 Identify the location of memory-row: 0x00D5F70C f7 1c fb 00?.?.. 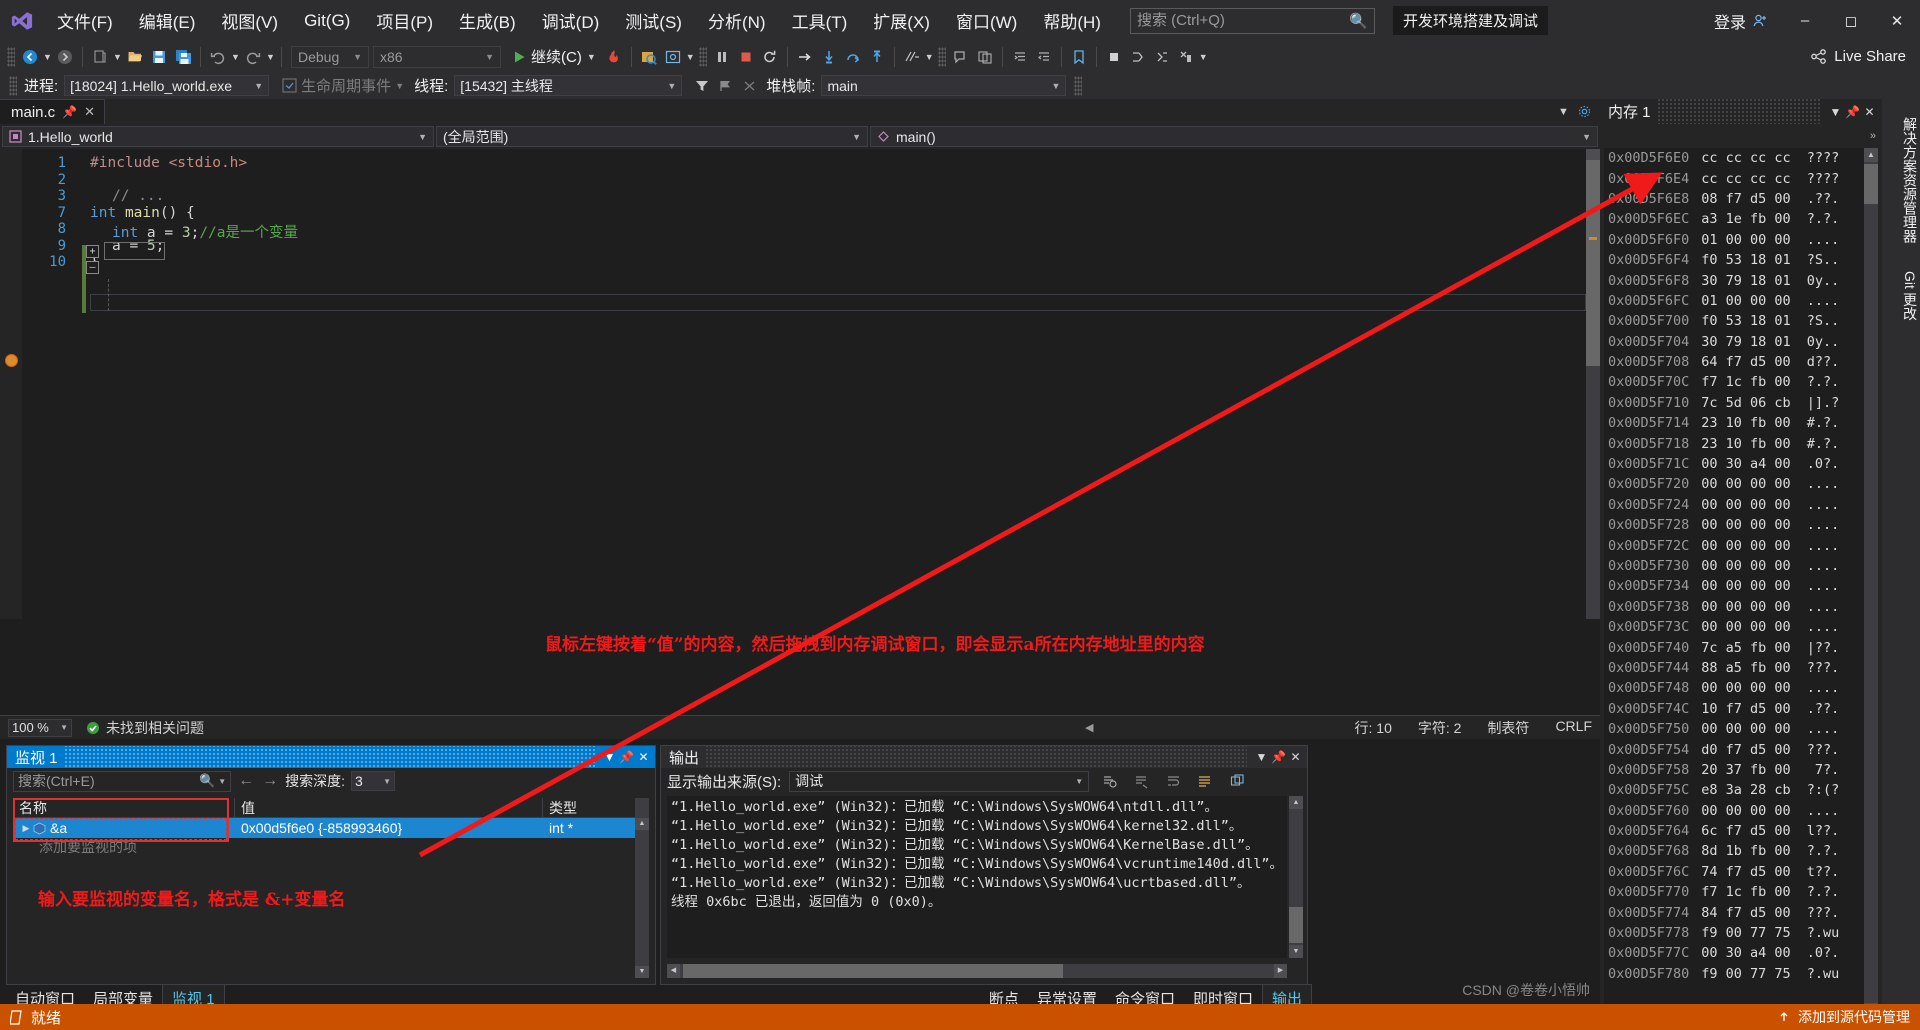
(1741, 382).